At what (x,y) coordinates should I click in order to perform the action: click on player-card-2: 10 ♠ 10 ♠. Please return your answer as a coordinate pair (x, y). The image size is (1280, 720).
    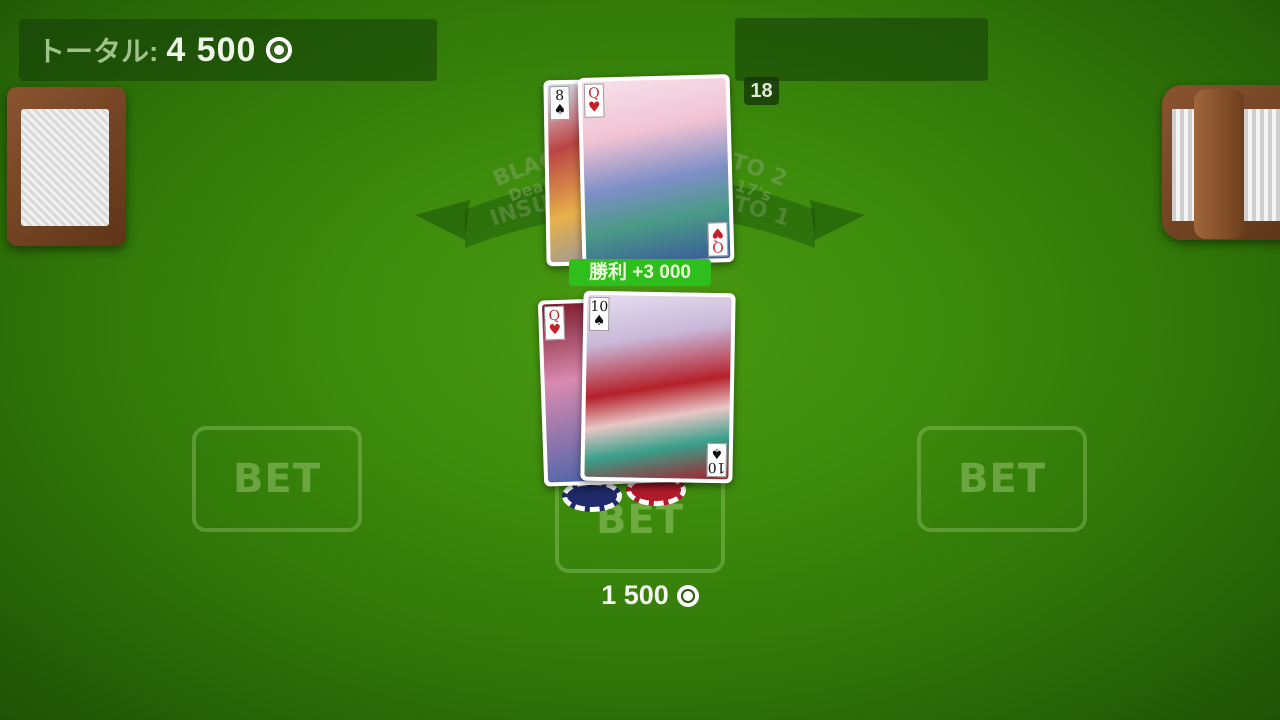
    Looking at the image, I should click on (658, 387).